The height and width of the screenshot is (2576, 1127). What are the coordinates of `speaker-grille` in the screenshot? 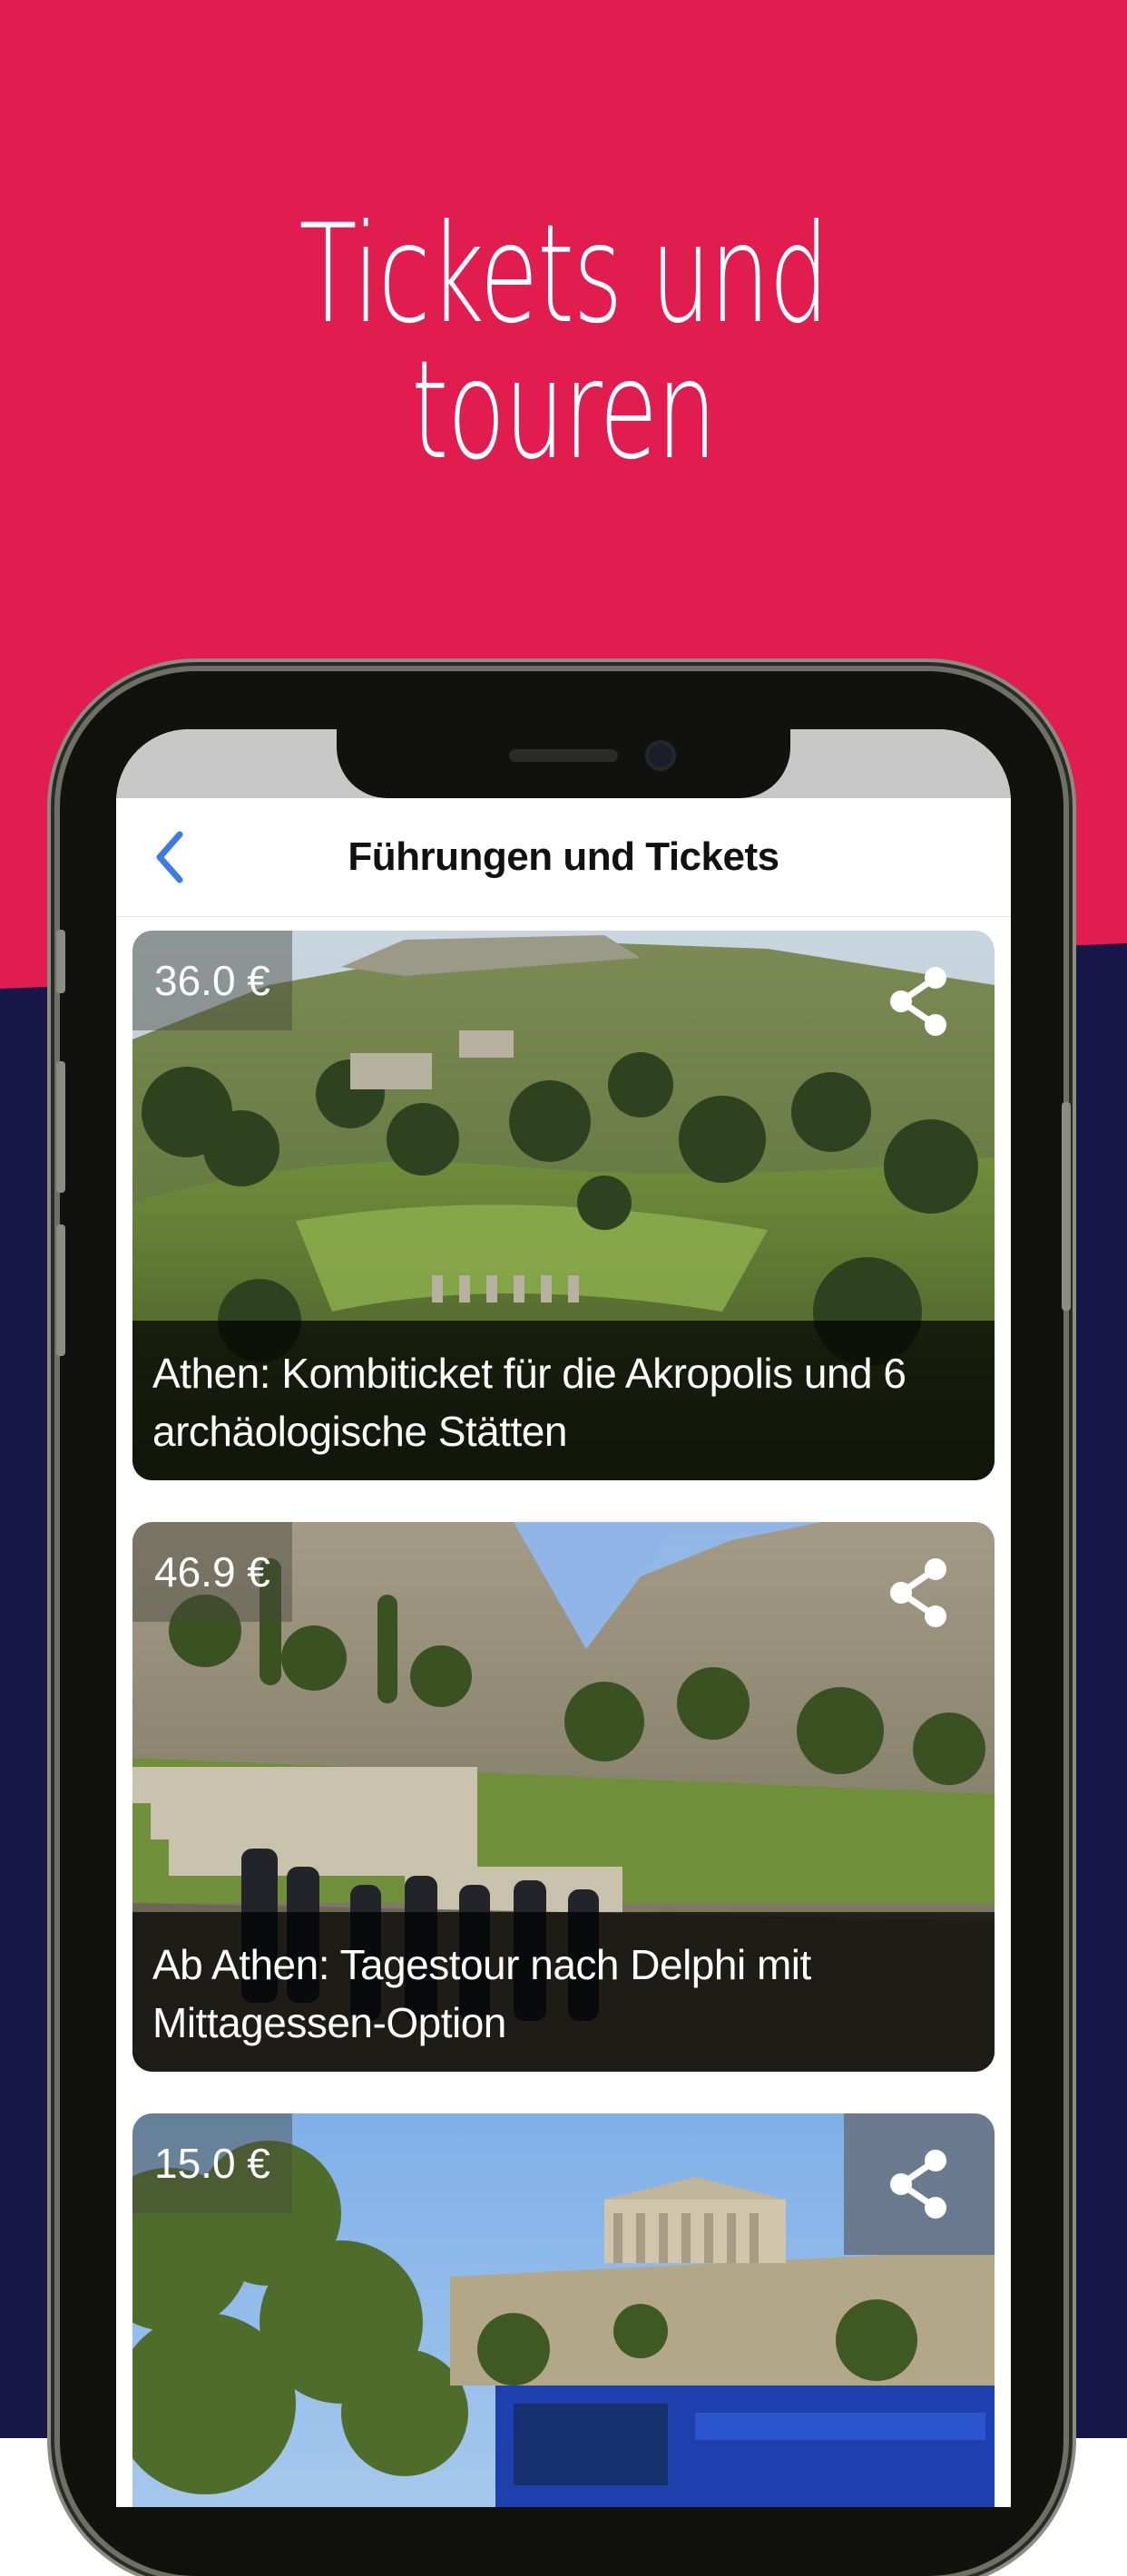 It's located at (563, 755).